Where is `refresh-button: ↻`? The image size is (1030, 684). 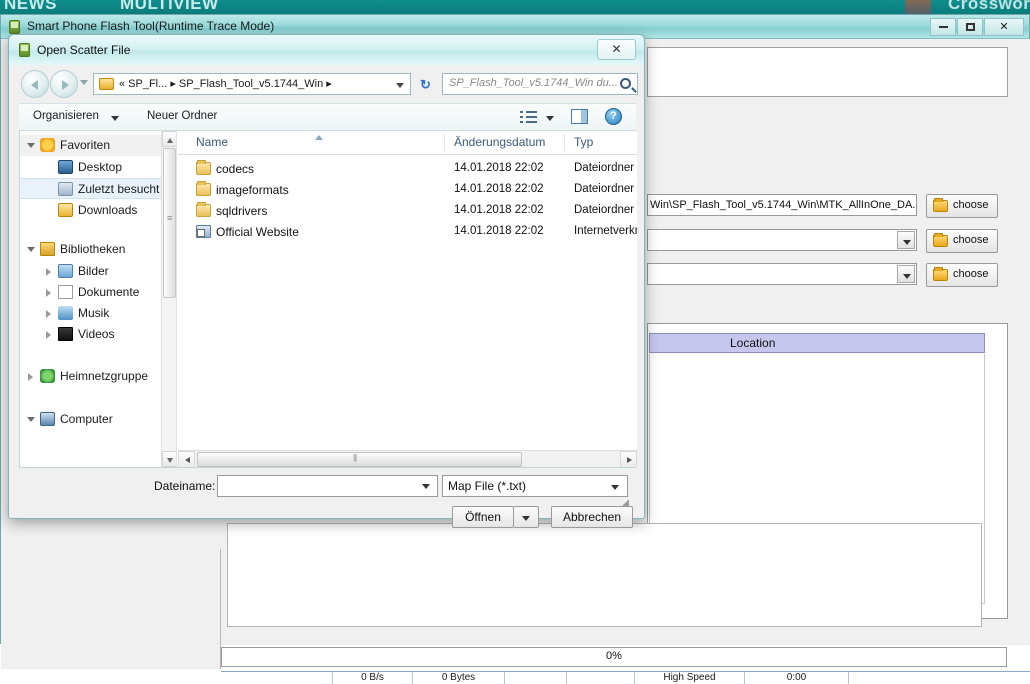 refresh-button: ↻ is located at coordinates (427, 84).